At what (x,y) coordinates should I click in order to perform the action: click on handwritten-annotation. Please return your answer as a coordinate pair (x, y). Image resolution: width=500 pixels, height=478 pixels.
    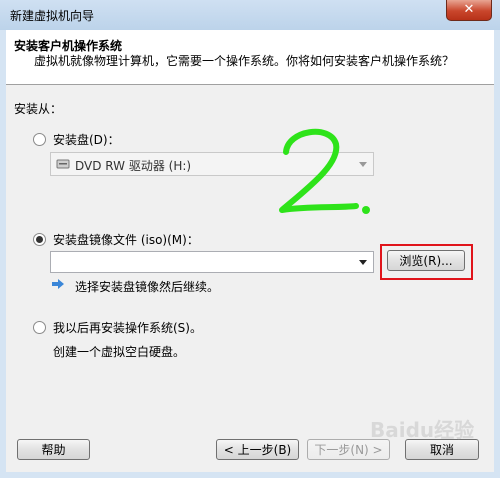
    Looking at the image, I should click on (324, 171).